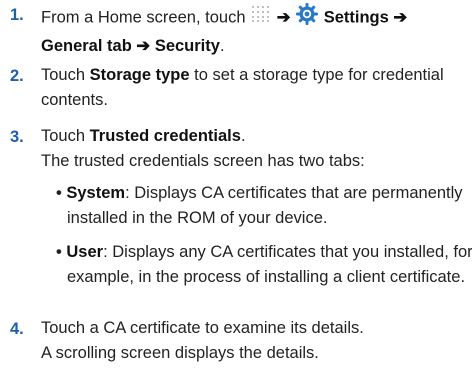 Image resolution: width=472 pixels, height=374 pixels. Describe the element at coordinates (165, 136) in the screenshot. I see `trusted-credentials-label: Trusted credentials` at that location.